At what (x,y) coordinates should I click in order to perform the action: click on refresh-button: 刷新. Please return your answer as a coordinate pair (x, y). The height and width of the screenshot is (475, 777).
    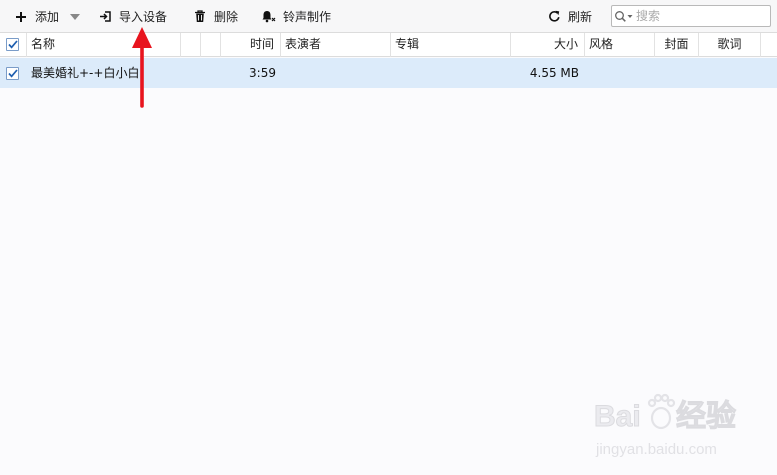
    Looking at the image, I should click on (569, 16).